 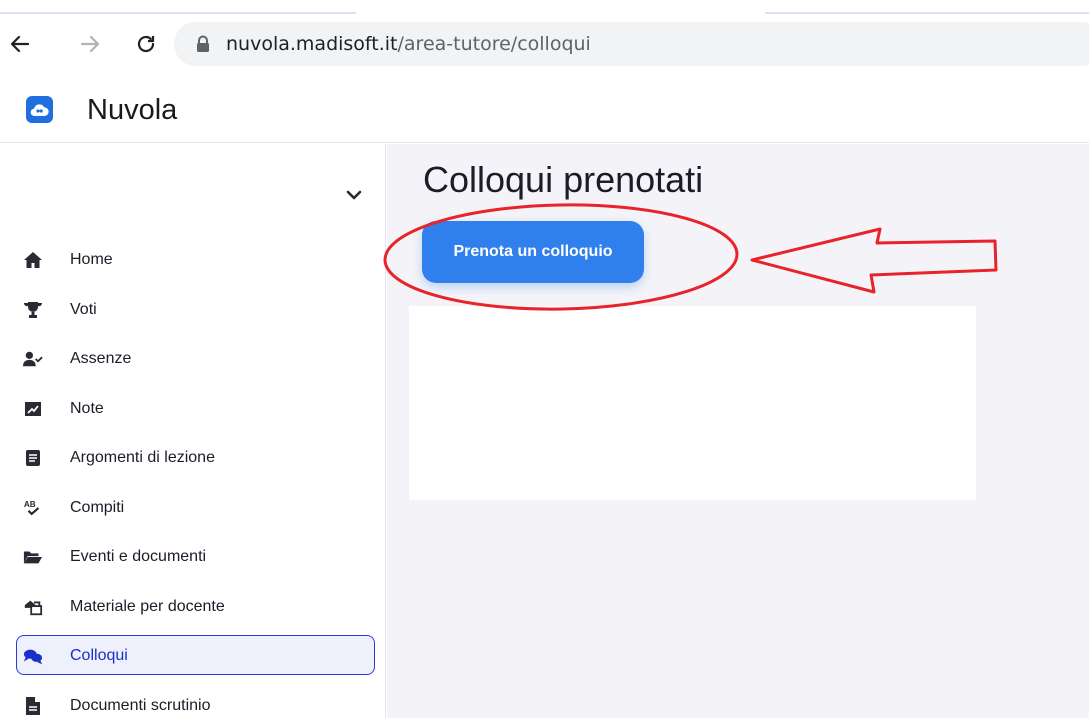 I want to click on sidebar-item-colloqui: Colloqui, so click(x=195, y=655).